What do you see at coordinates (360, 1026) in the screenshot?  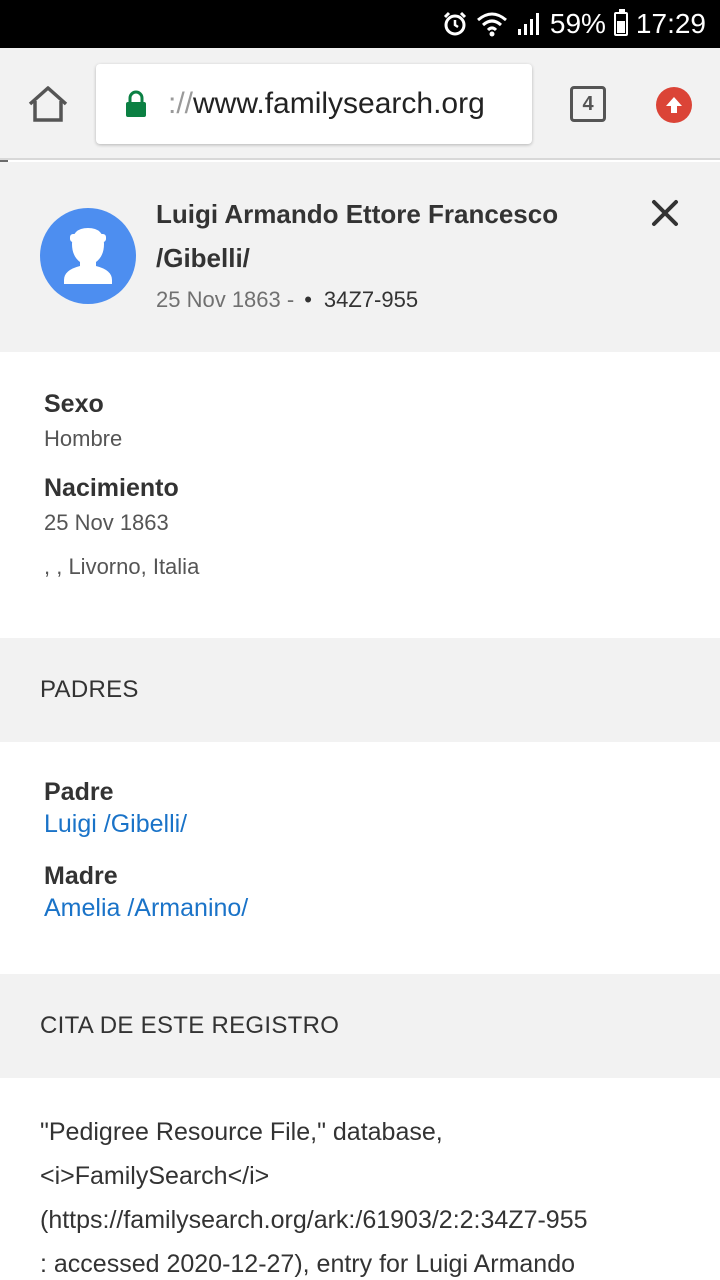 I see `citation-section-header: CITA DE ESTE REGISTRO` at bounding box center [360, 1026].